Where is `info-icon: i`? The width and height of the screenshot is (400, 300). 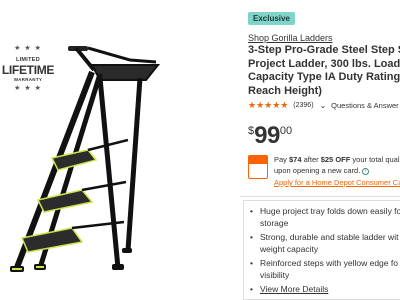 info-icon: i is located at coordinates (366, 171).